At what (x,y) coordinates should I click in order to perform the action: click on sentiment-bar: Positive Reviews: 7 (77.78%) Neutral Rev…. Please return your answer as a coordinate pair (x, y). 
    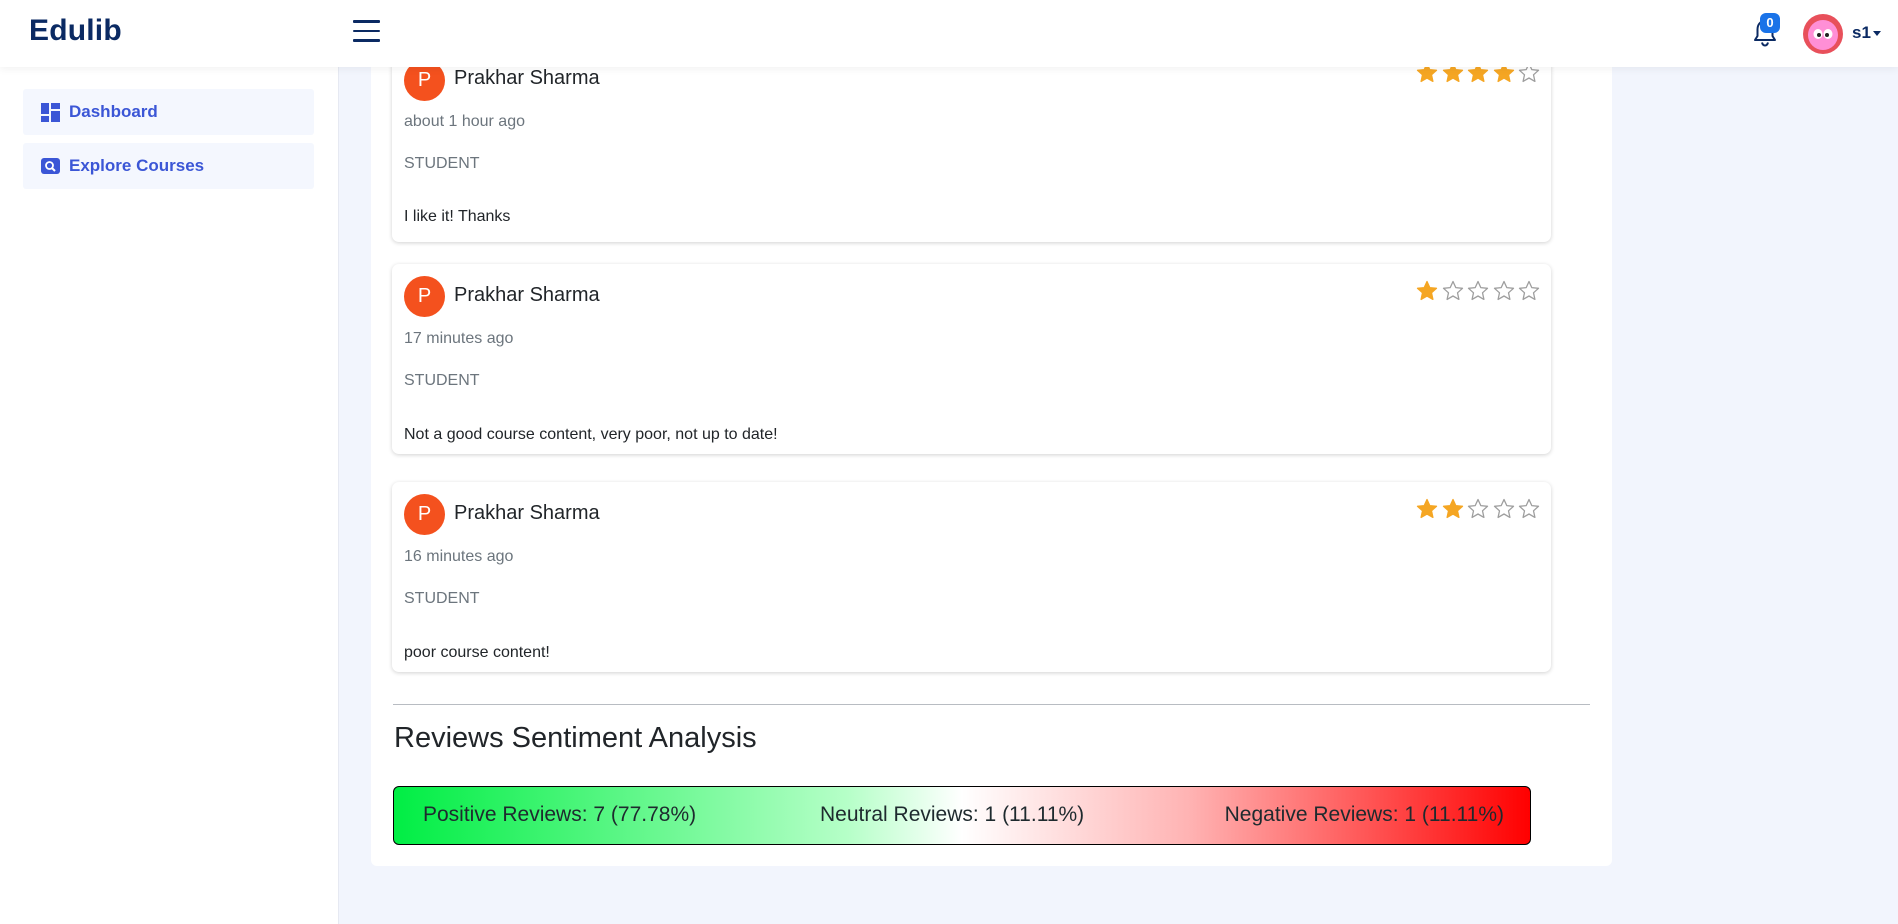
    Looking at the image, I should click on (962, 815).